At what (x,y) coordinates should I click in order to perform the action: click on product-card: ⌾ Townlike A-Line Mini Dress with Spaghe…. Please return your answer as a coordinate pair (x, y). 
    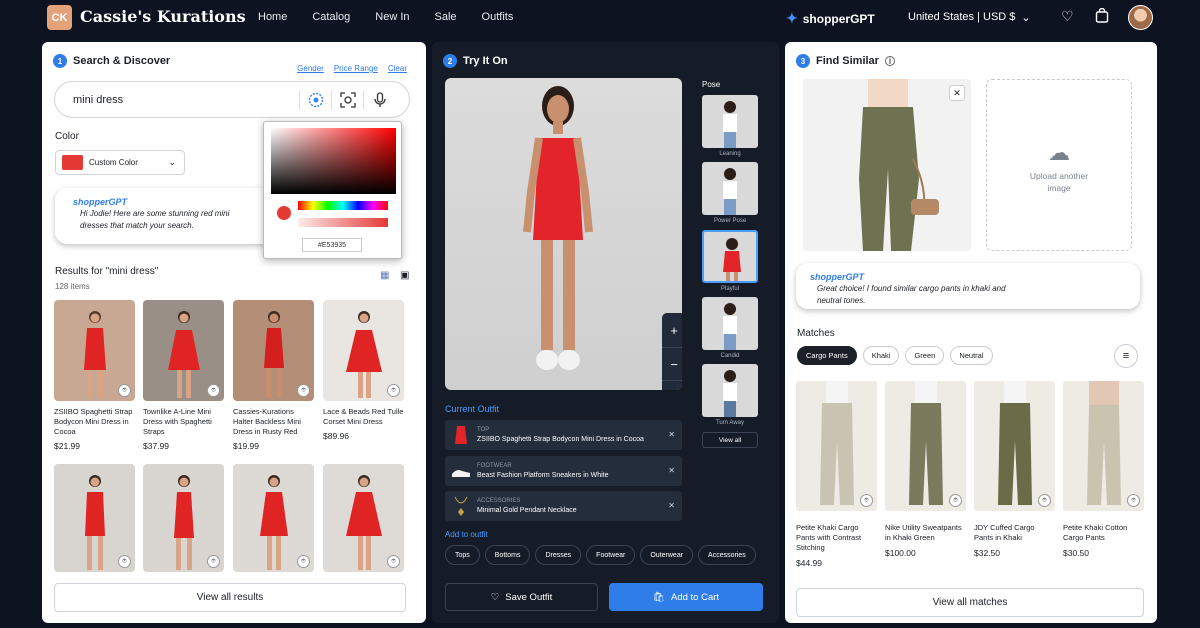
    Looking at the image, I should click on (183, 375).